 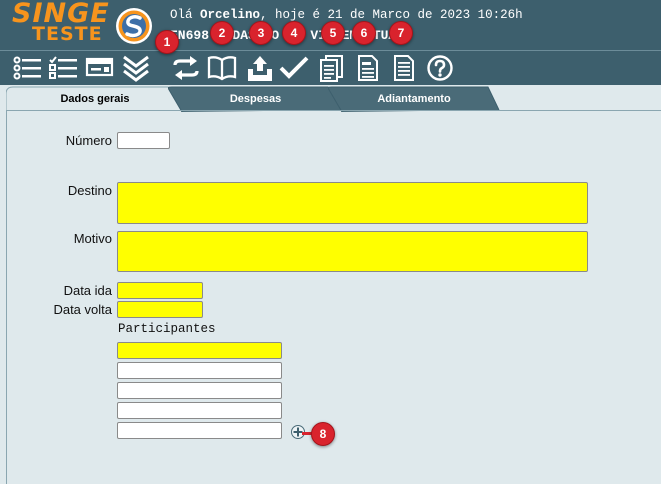 I want to click on participantes-label: Participantes, so click(x=167, y=329).